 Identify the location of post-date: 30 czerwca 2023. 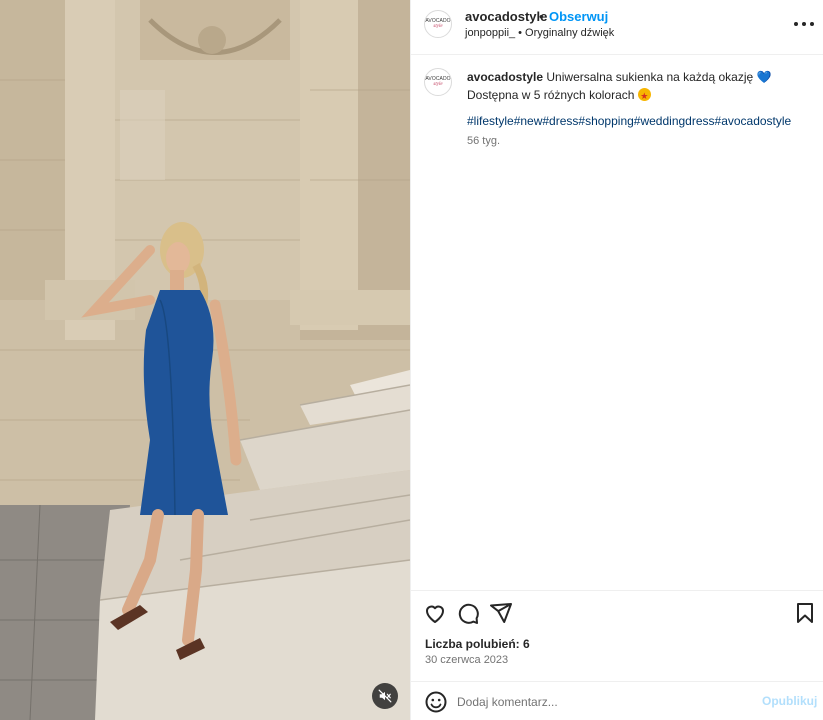
(466, 660).